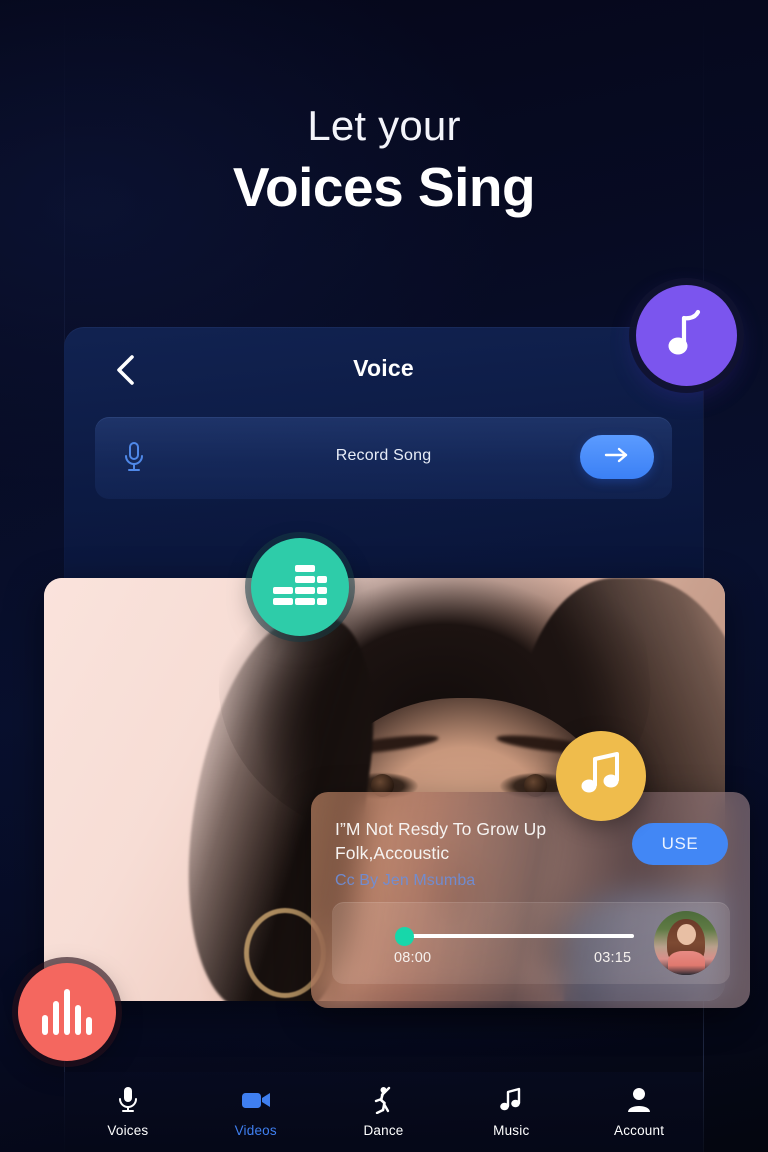 This screenshot has width=768, height=1152. I want to click on use-song-button: USE, so click(680, 844).